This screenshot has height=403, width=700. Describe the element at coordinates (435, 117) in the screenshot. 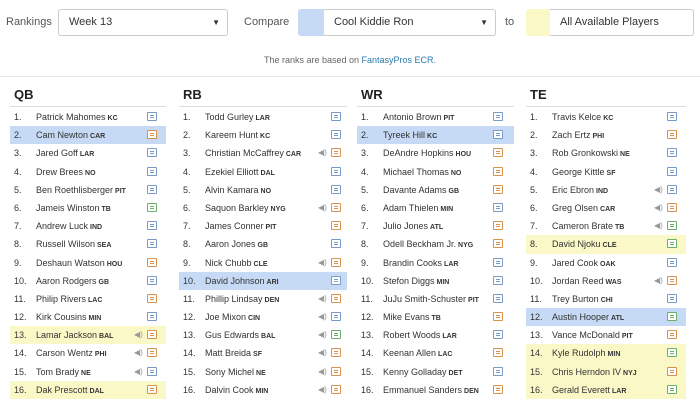

I see `player-row: 1. Antonio Brown PIT` at that location.